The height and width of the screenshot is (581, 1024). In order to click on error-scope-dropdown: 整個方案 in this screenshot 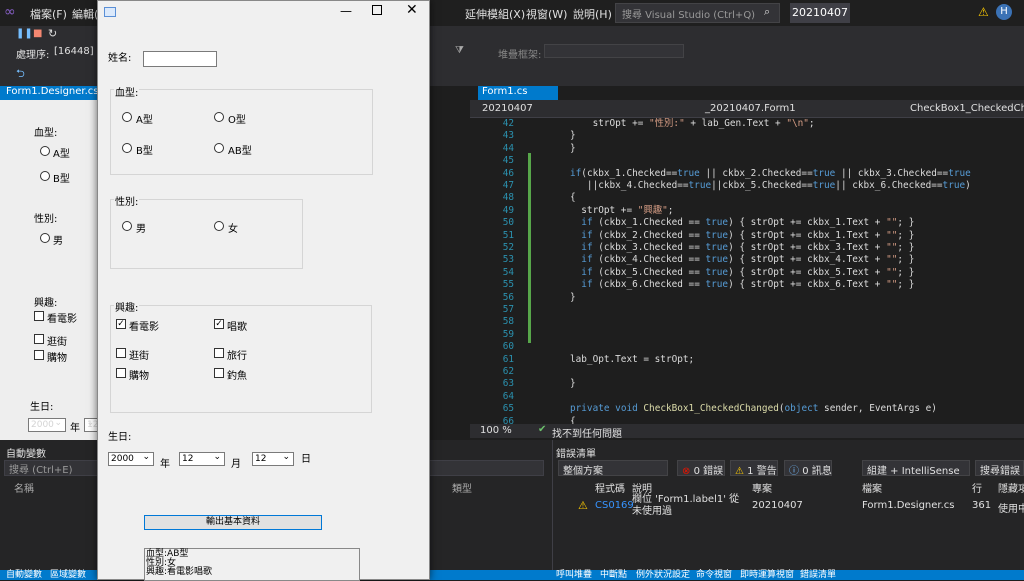, I will do `click(613, 468)`.